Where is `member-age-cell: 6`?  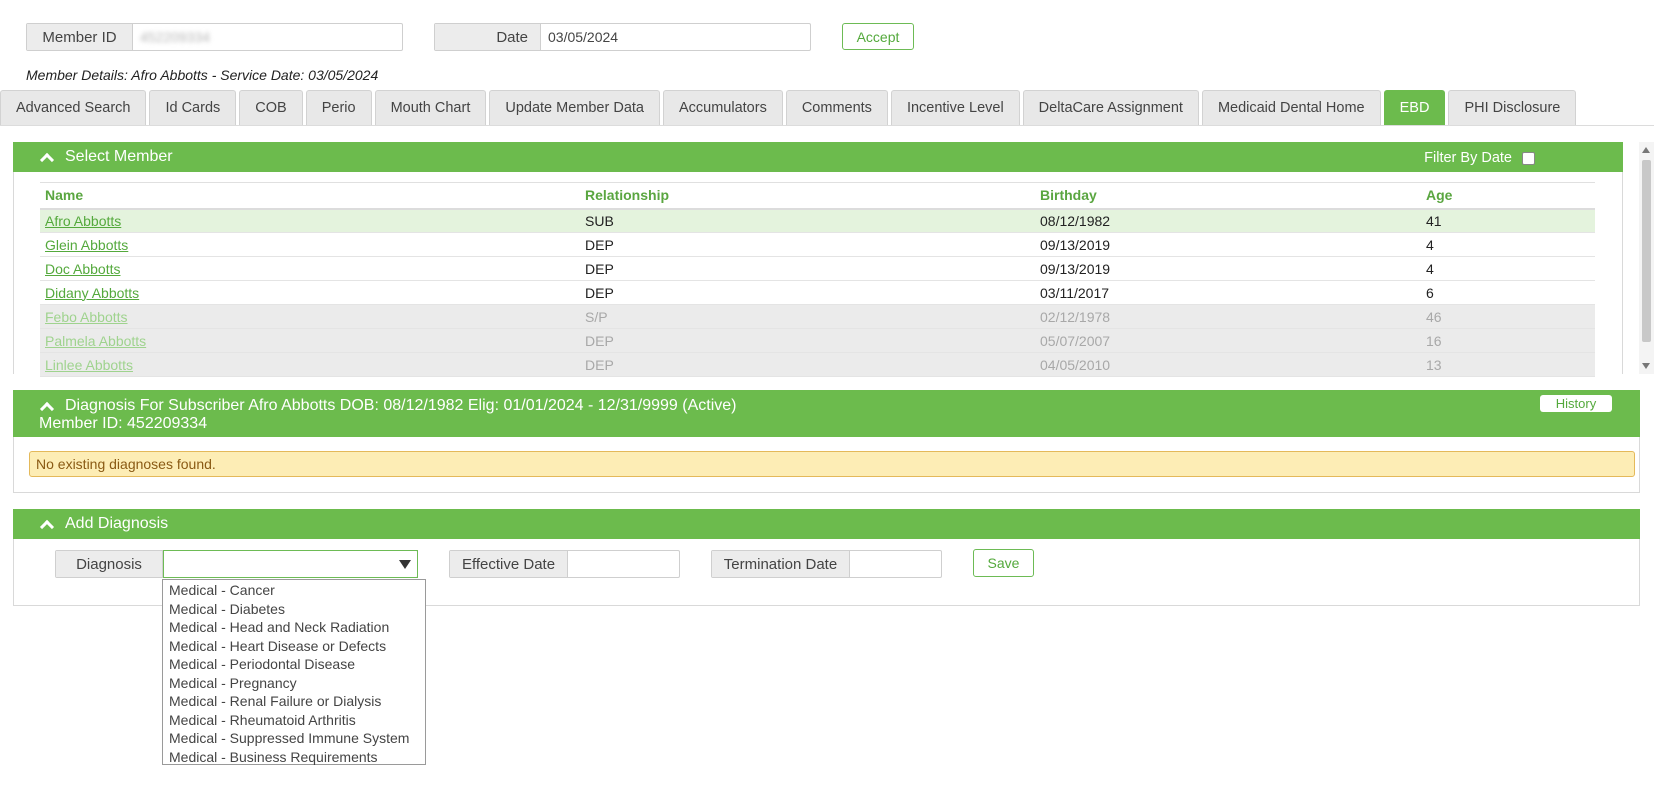 member-age-cell: 6 is located at coordinates (1508, 292).